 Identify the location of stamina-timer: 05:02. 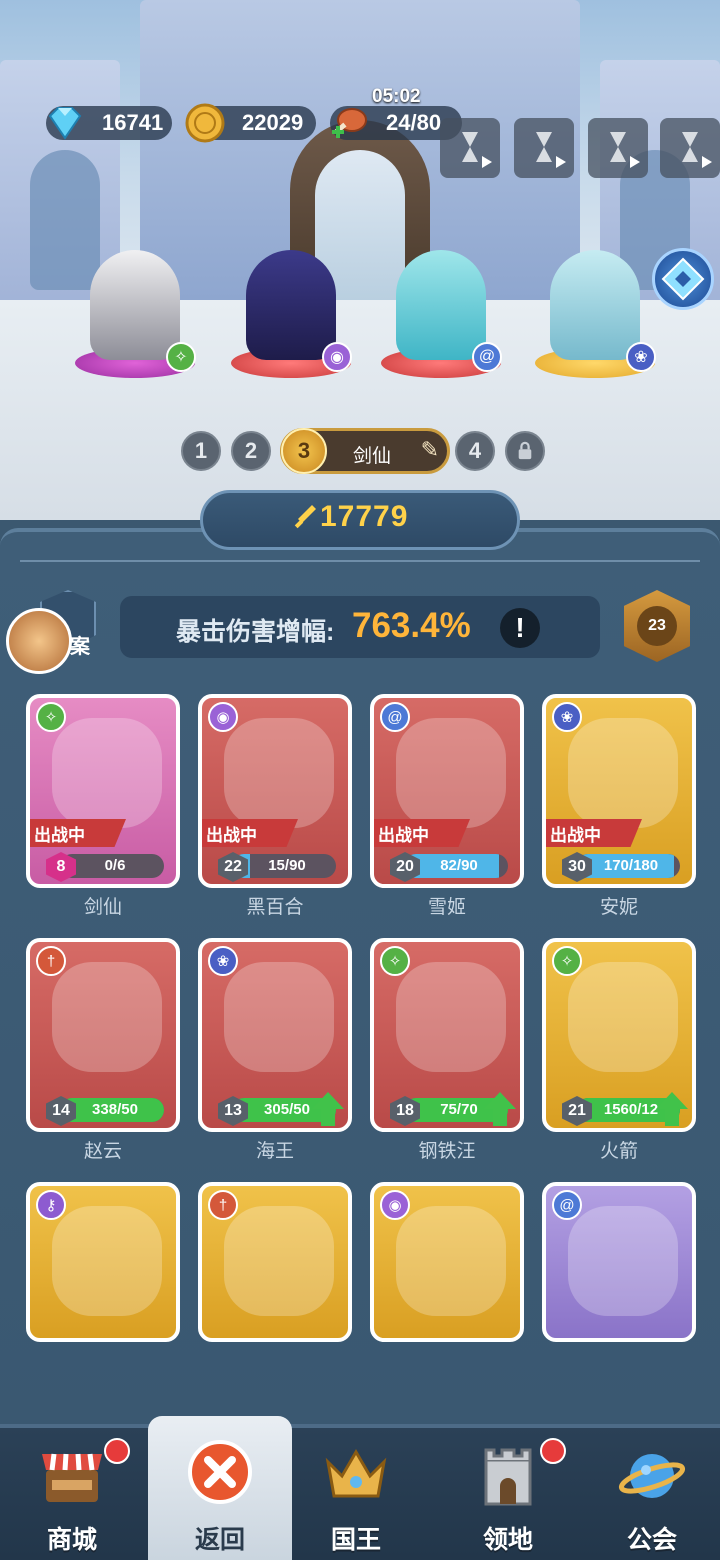
(396, 96).